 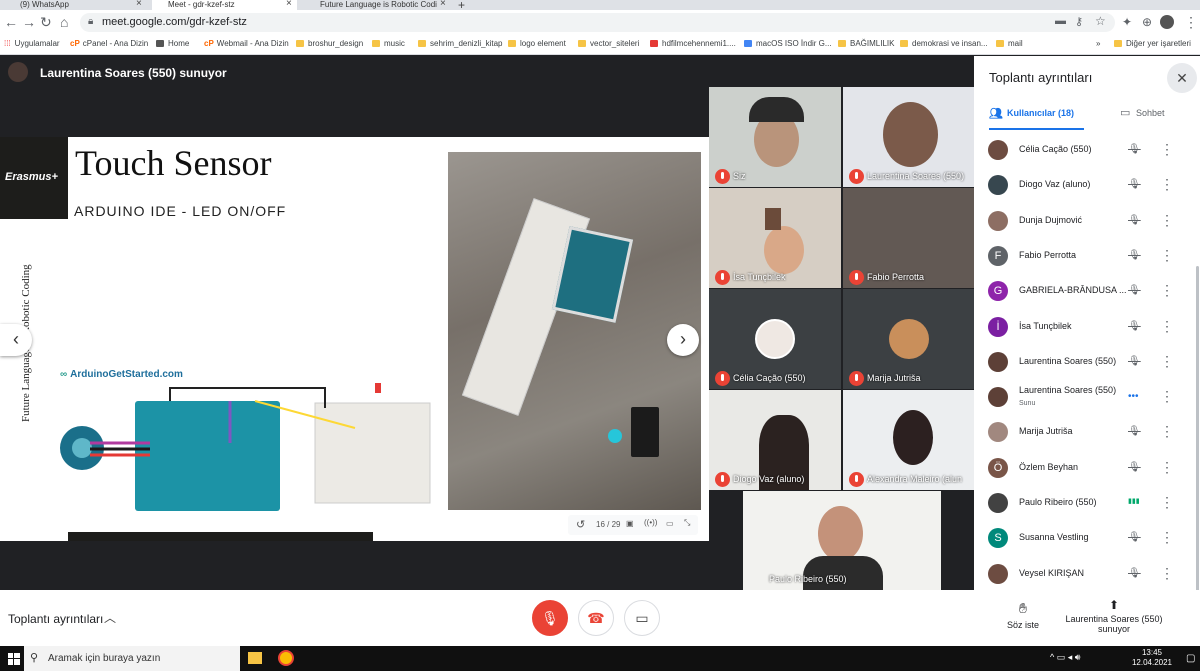 What do you see at coordinates (14, 659) in the screenshot?
I see `windows-start-icon` at bounding box center [14, 659].